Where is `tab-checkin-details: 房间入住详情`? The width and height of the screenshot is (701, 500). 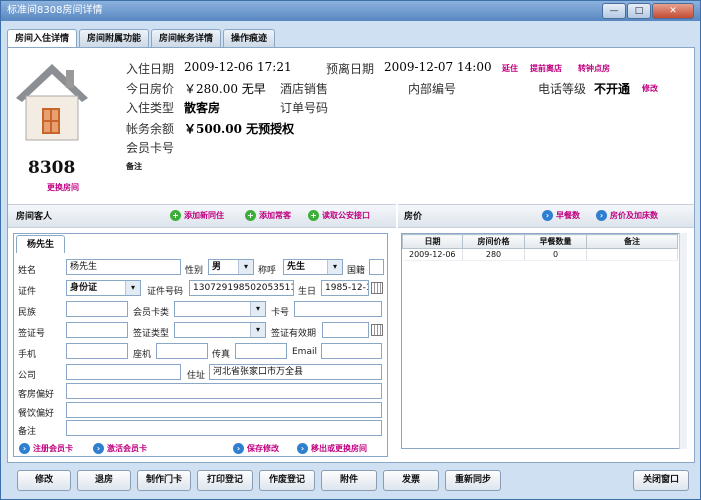 tab-checkin-details: 房间入住详情 is located at coordinates (42, 38).